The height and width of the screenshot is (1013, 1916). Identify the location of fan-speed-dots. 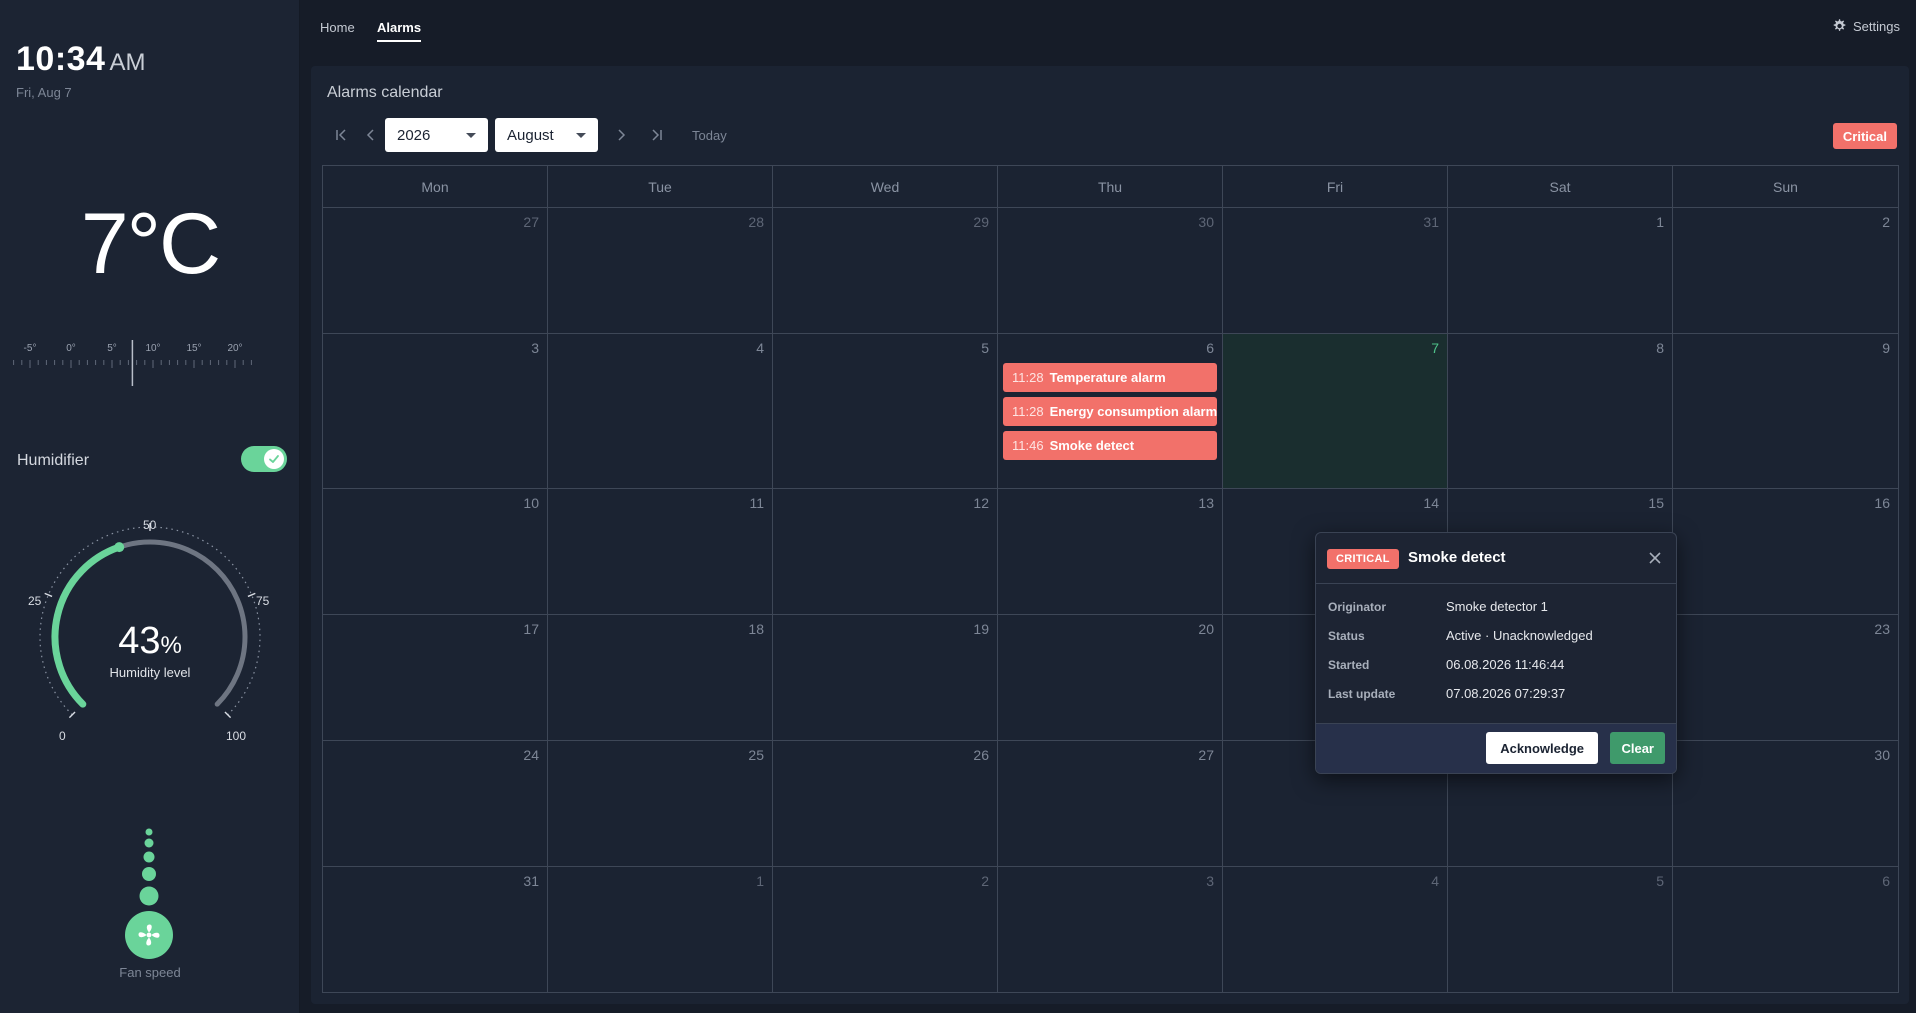
(150, 872).